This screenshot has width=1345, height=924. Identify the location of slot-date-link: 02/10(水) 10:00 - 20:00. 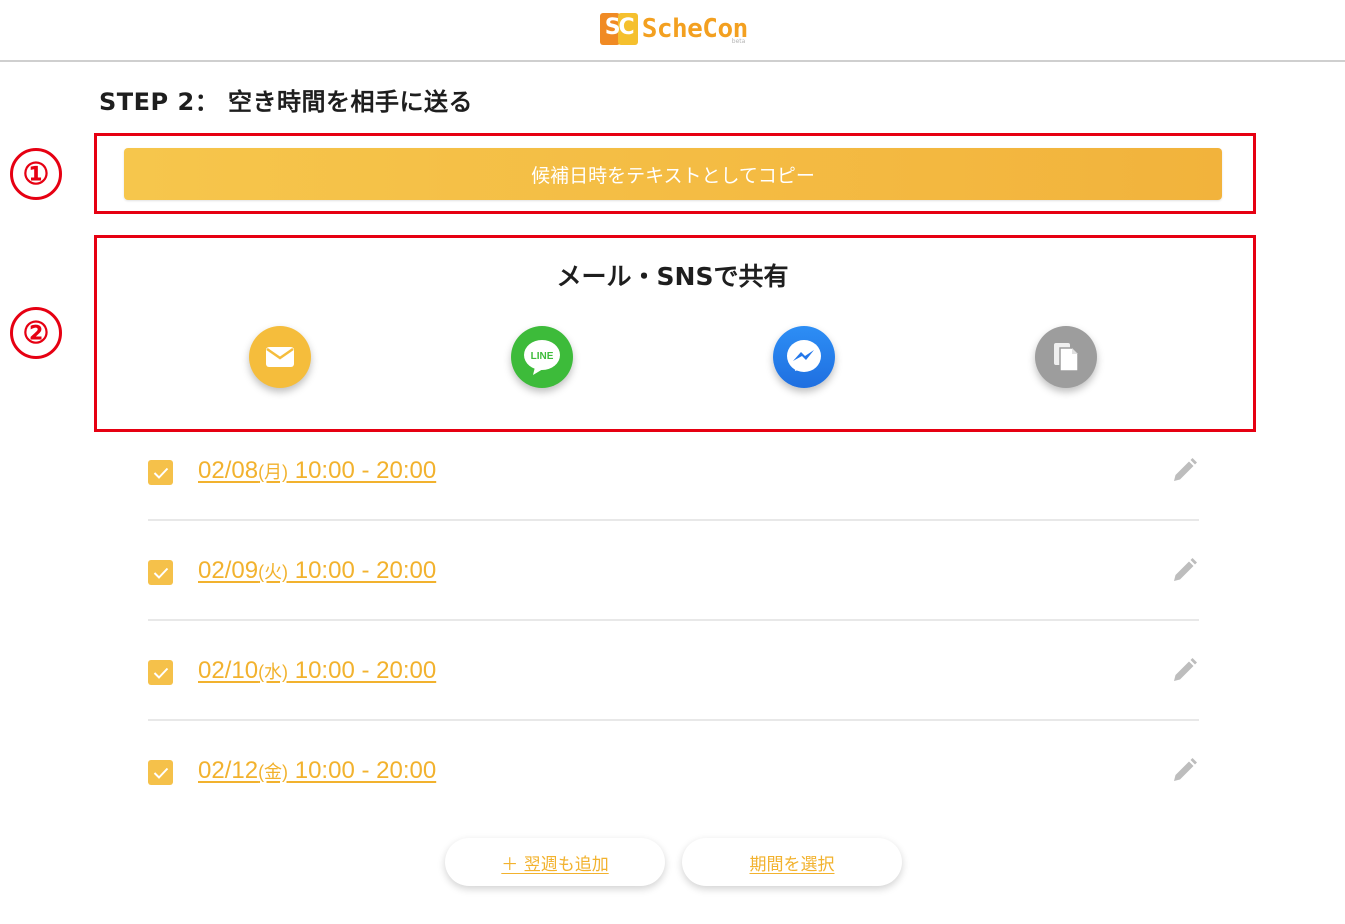
(317, 671).